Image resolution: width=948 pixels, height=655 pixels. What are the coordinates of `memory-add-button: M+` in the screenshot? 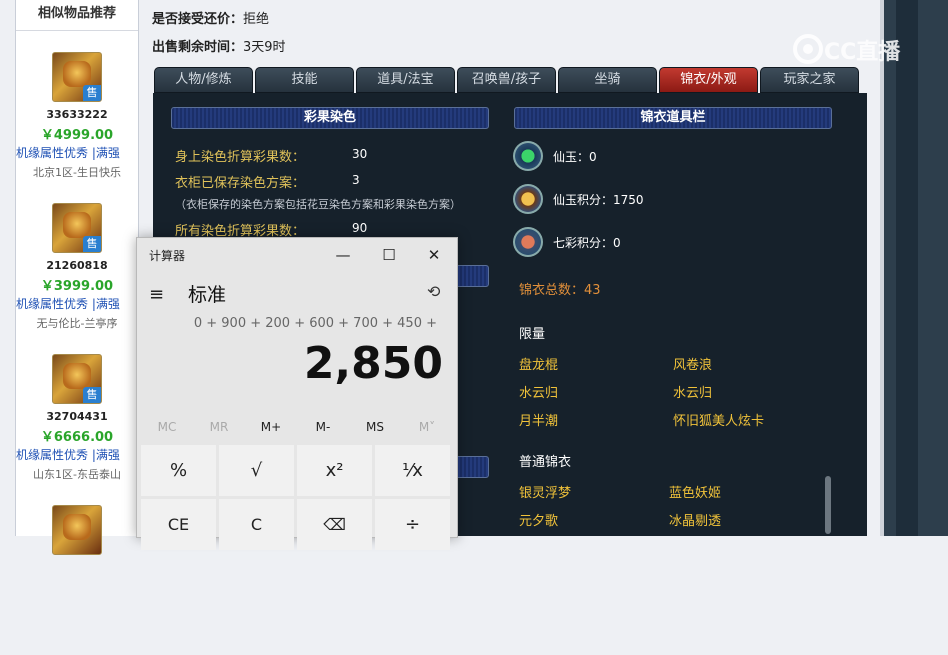 It's located at (271, 427).